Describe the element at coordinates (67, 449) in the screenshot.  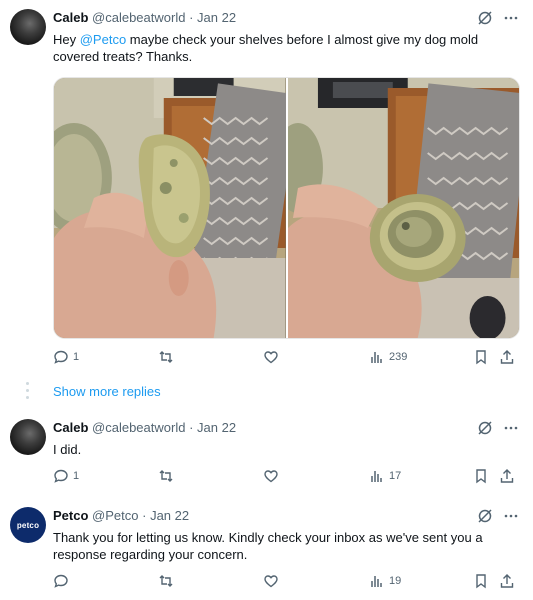
I see `tweet-text: I did.` at that location.